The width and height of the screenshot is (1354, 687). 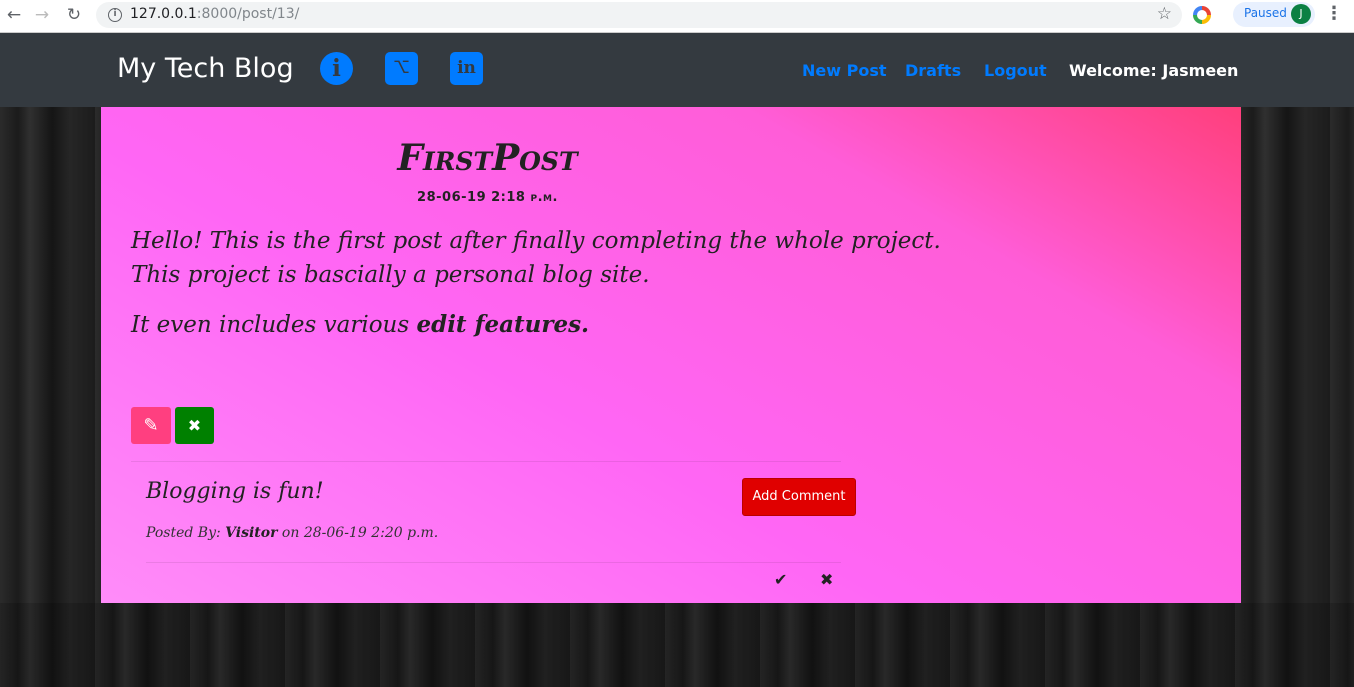 I want to click on delete-post-button: ✖, so click(x=194, y=425).